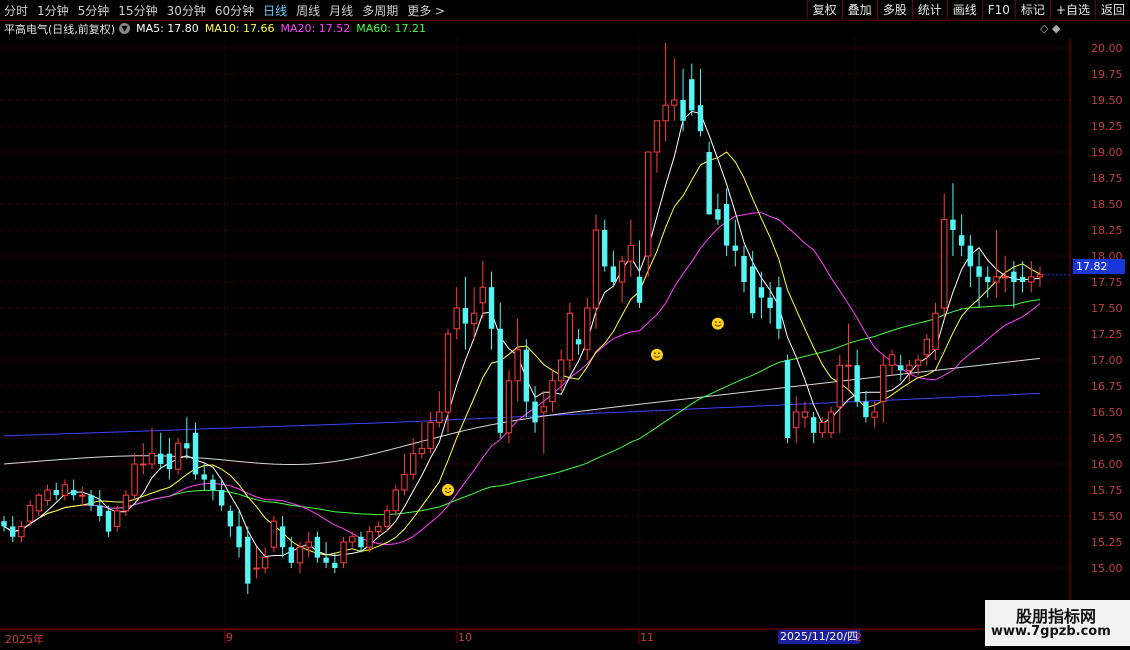 The width and height of the screenshot is (1130, 650). I want to click on price-tick-label: 15.75, so click(1107, 490).